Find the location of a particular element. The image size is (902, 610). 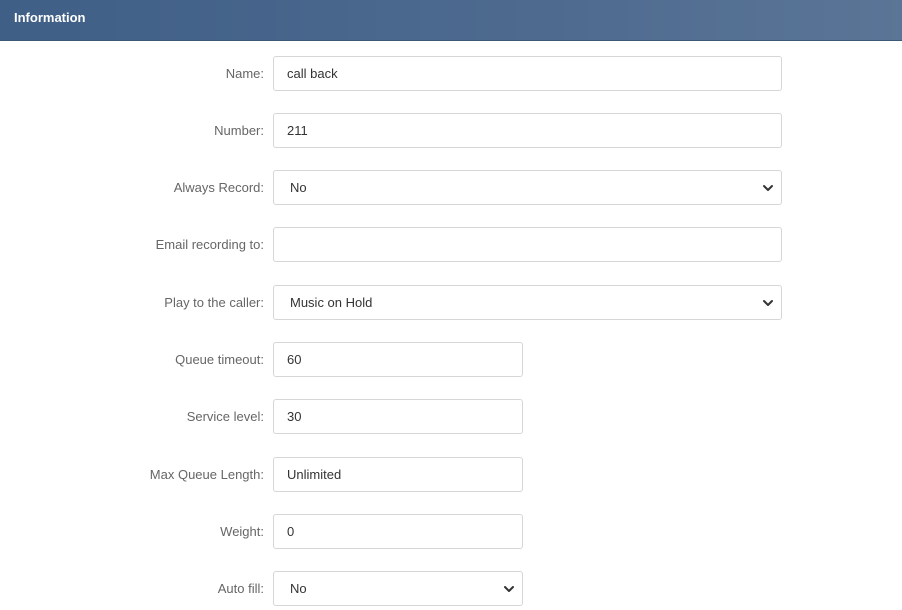

service-level-label: Service level: is located at coordinates (225, 416).